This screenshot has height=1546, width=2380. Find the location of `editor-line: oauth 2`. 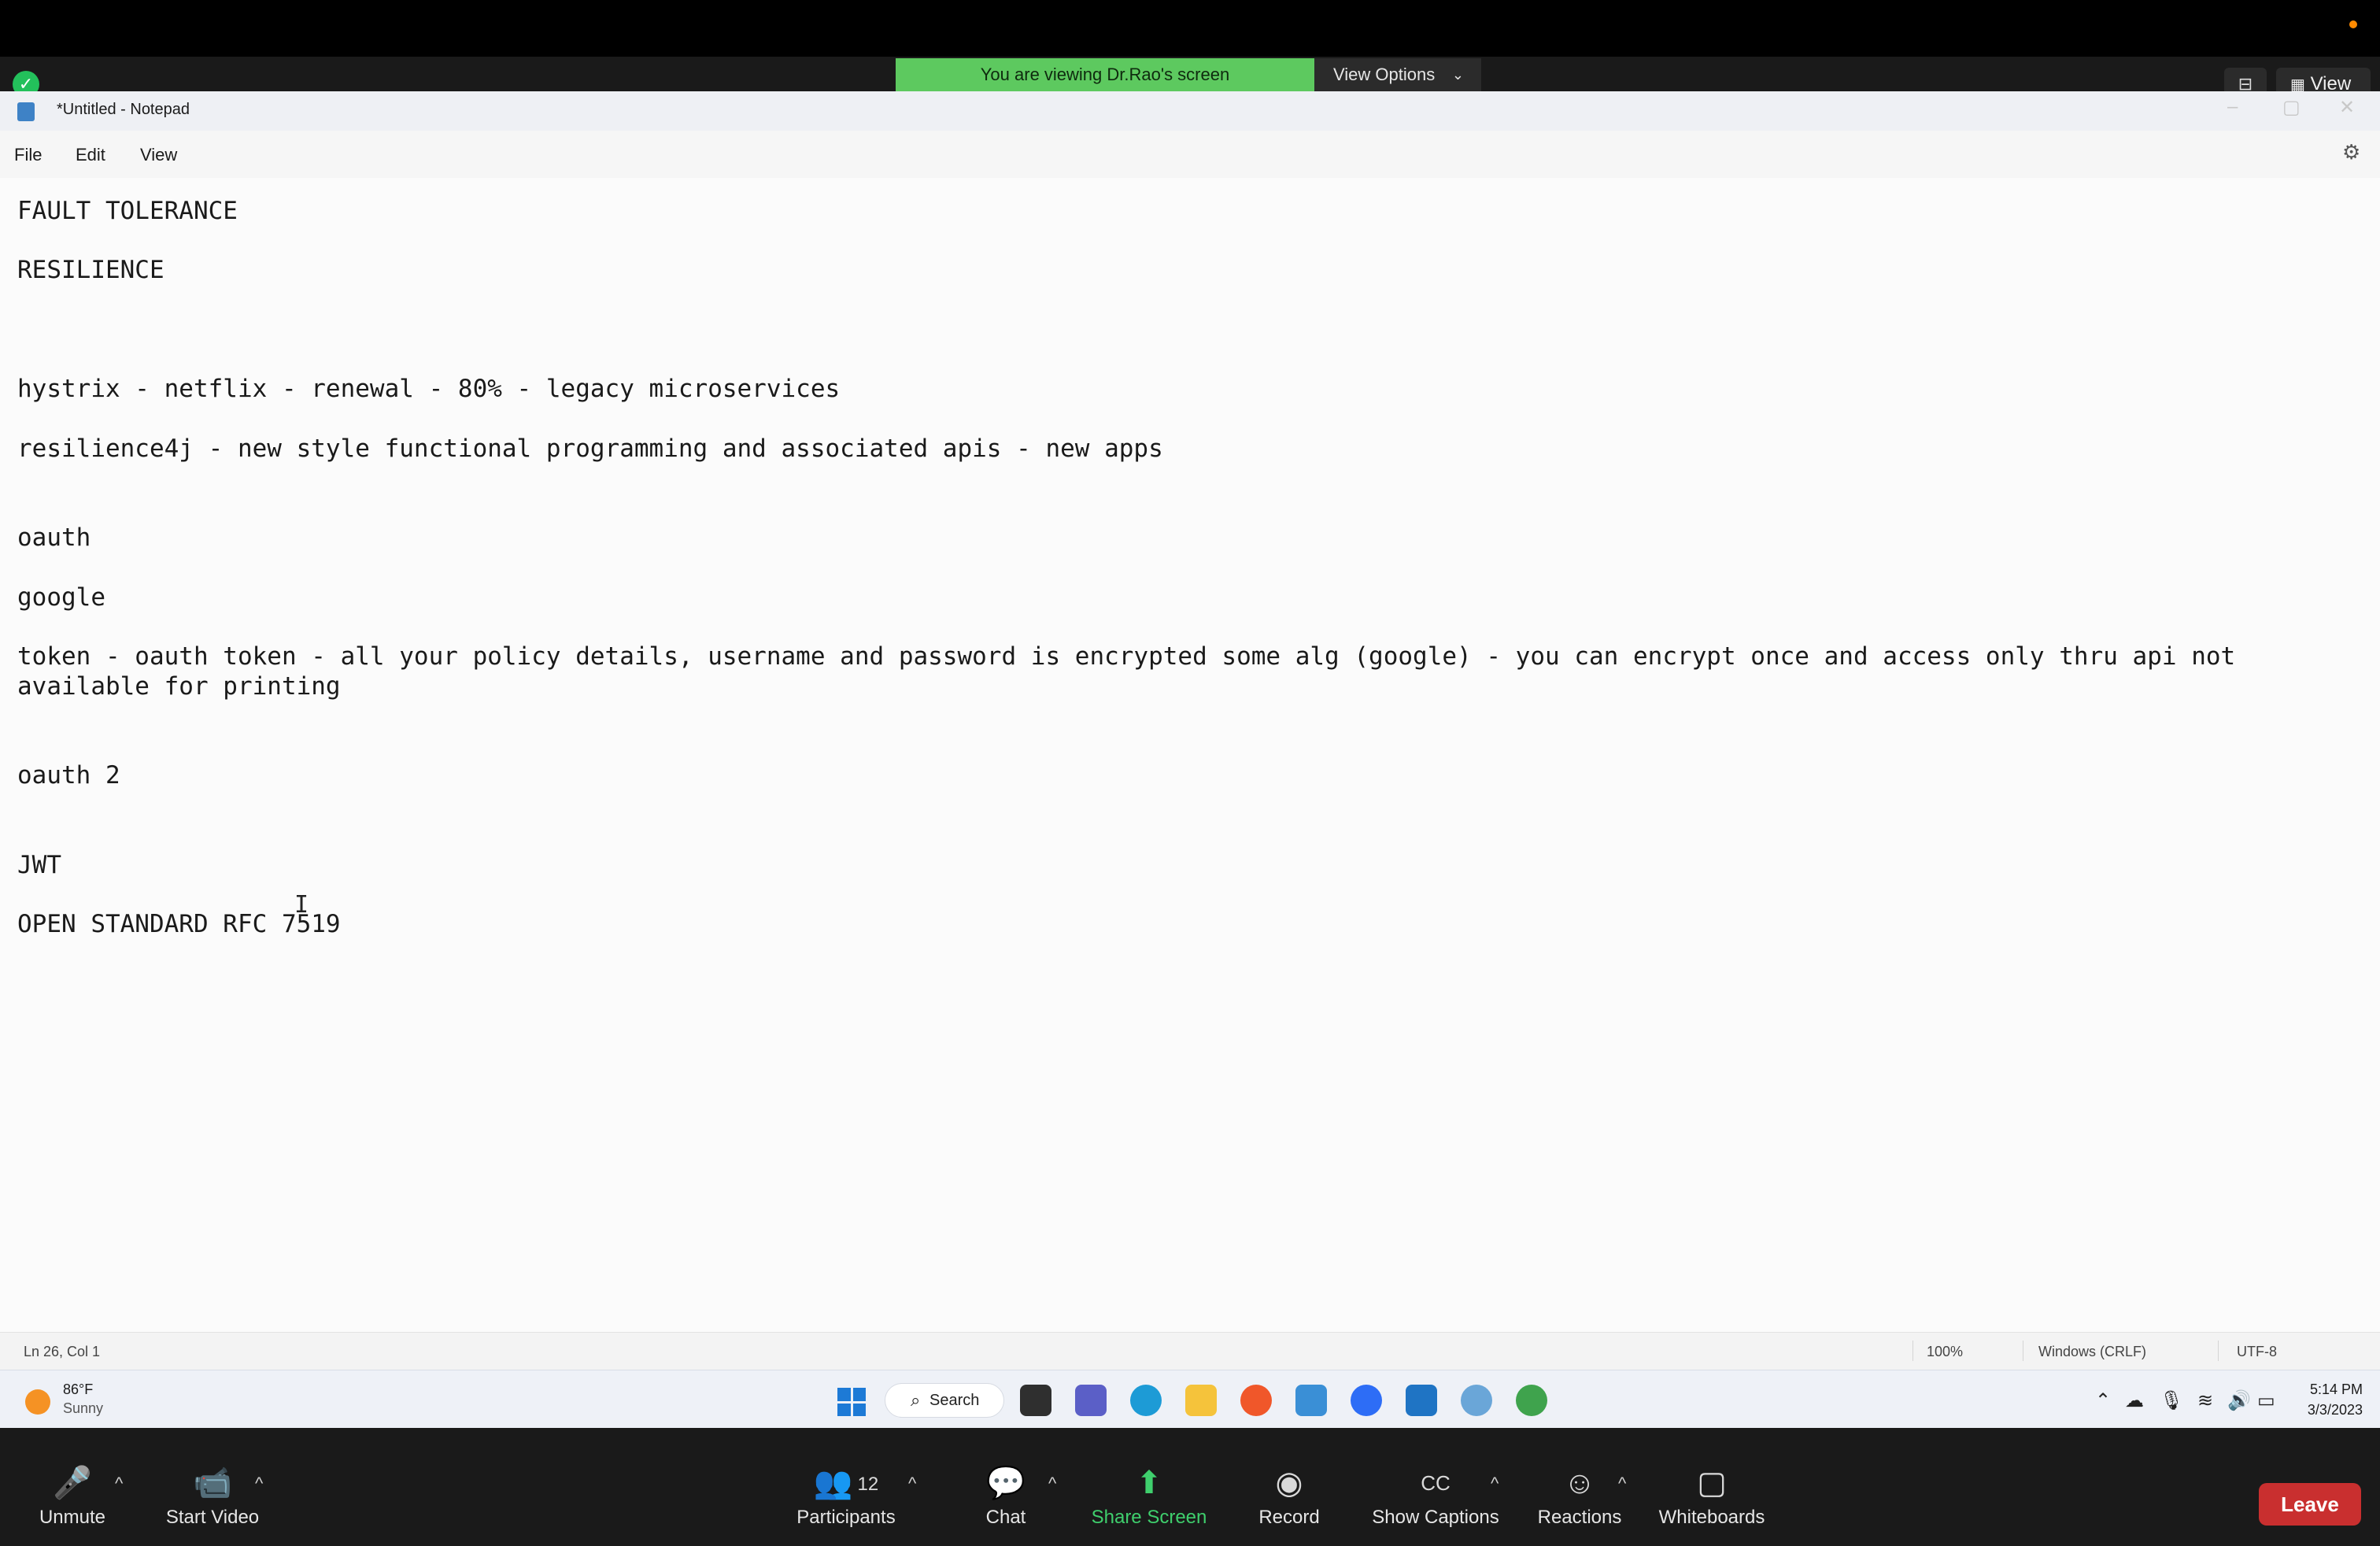

editor-line: oauth 2 is located at coordinates (68, 776).